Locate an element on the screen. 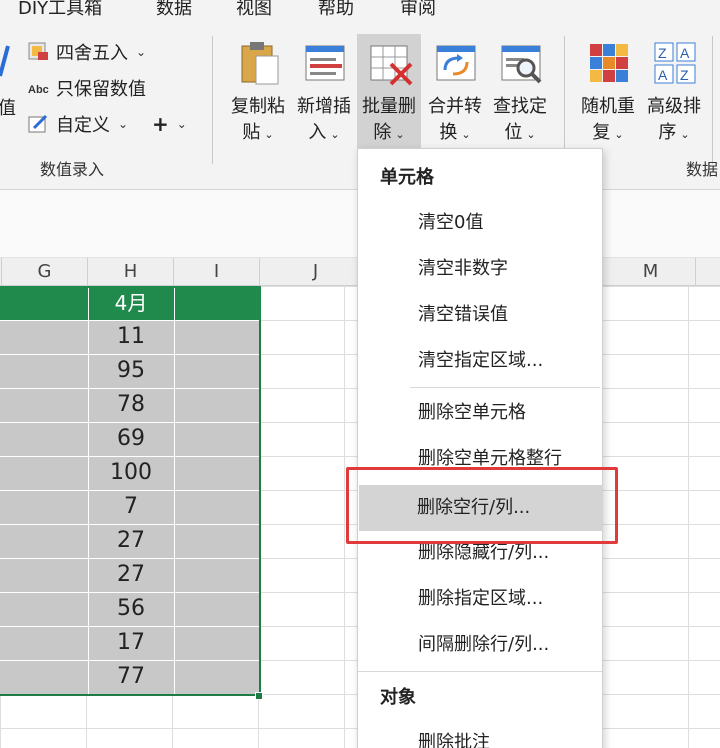 This screenshot has width=720, height=748. custom-edit-icon is located at coordinates (39, 124).